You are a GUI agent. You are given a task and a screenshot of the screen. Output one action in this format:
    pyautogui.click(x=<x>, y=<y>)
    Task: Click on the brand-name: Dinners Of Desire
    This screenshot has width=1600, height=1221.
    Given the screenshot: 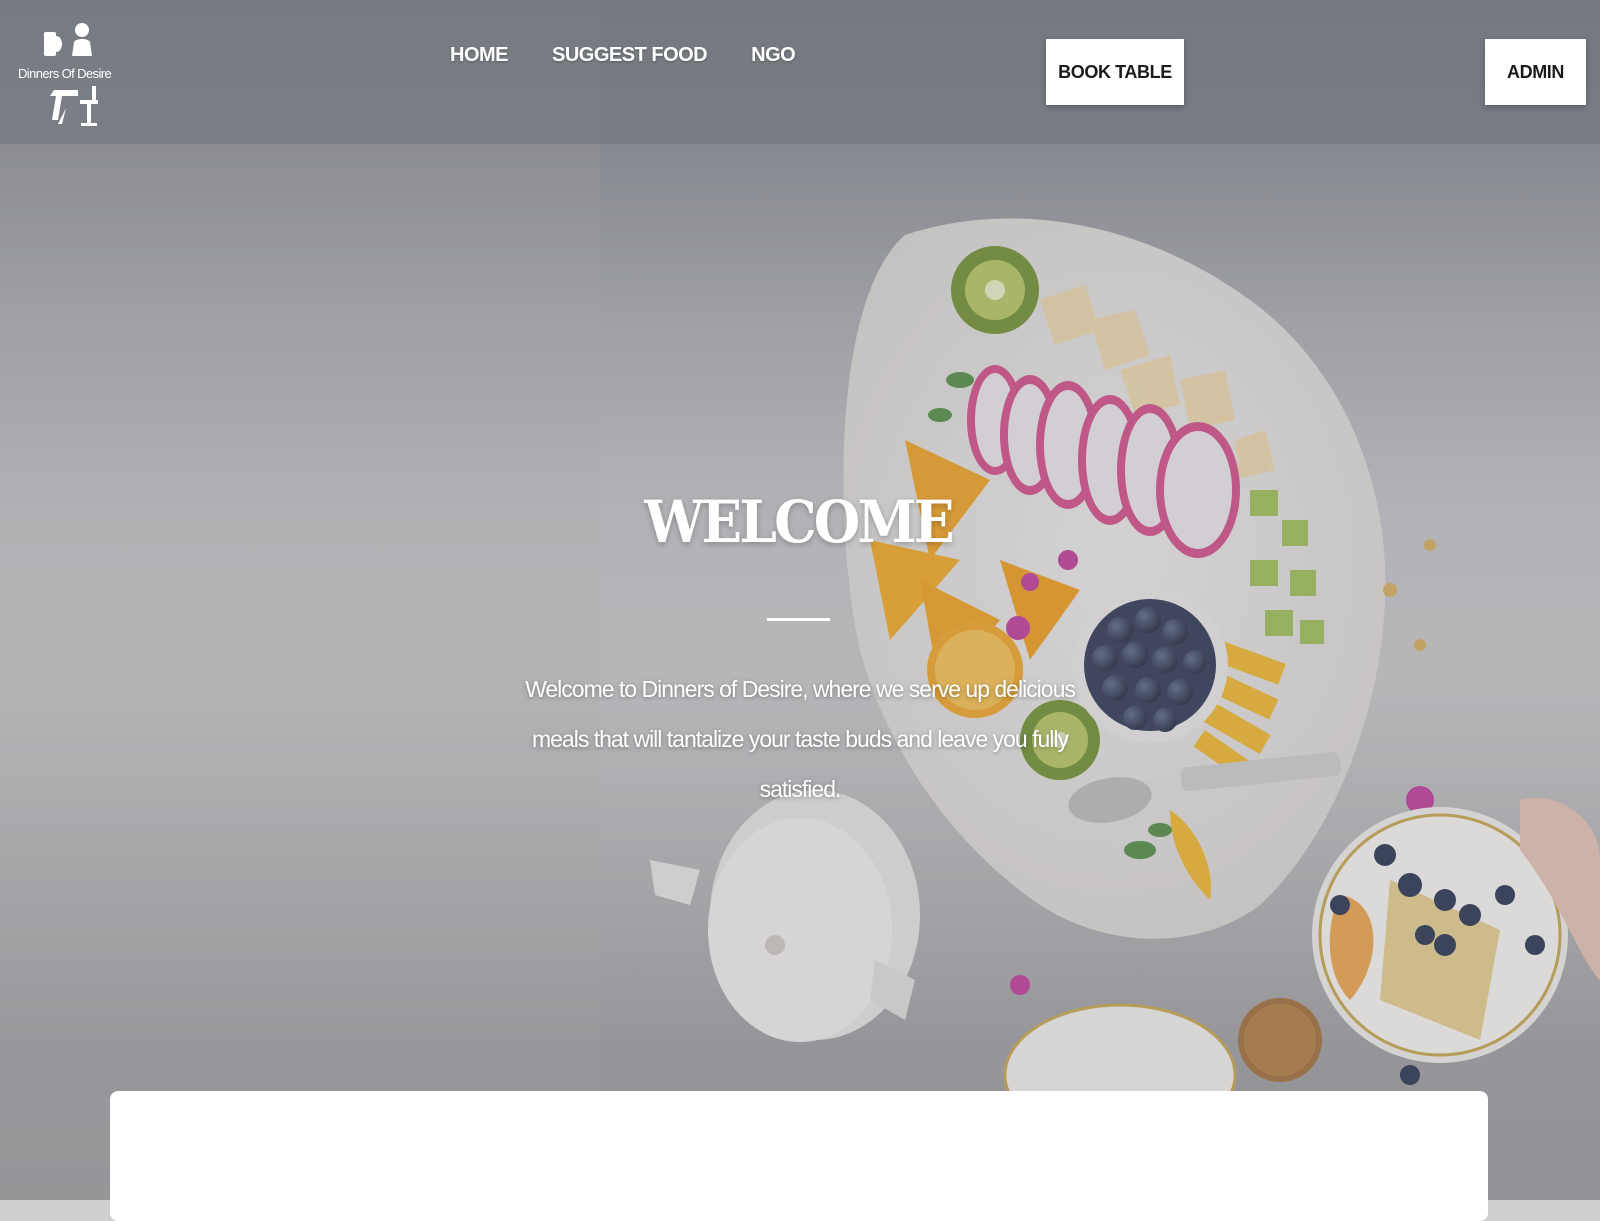 What is the action you would take?
    pyautogui.click(x=65, y=73)
    